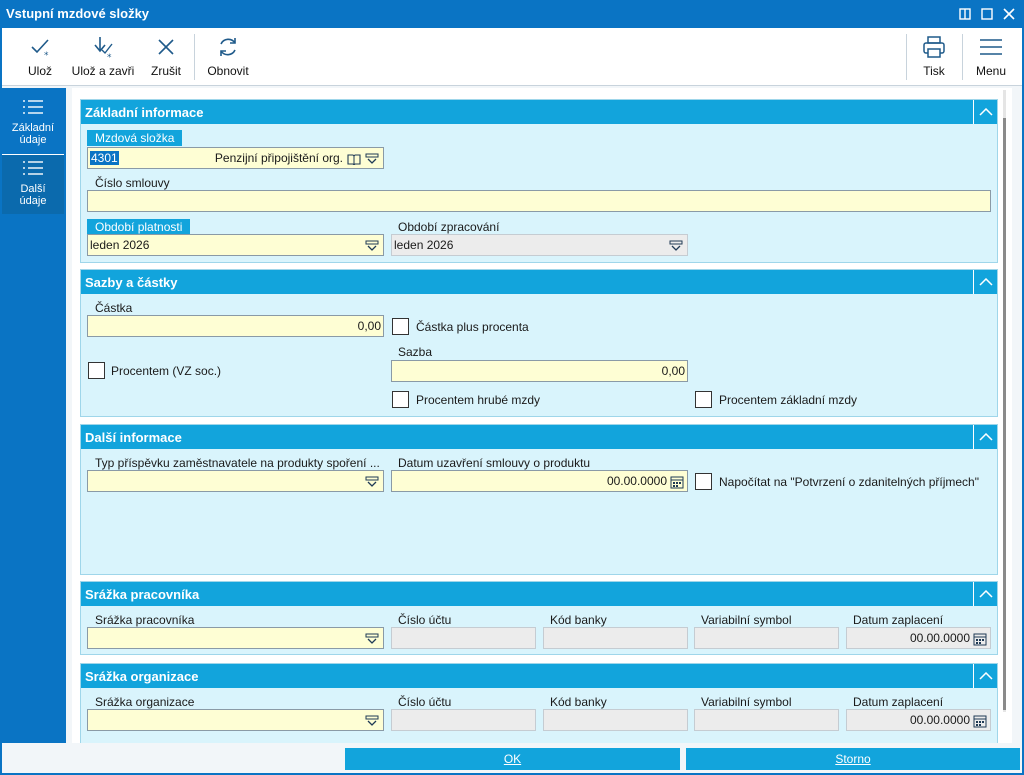 This screenshot has width=1024, height=775. Describe the element at coordinates (472, 327) in the screenshot. I see `amount-plus-percent-label: Částka plus procenta` at that location.